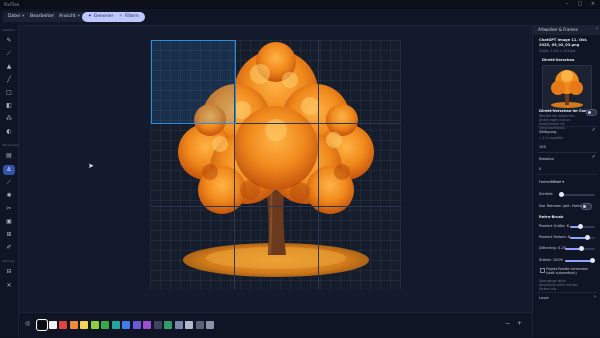 The width and height of the screenshot is (600, 338). I want to click on stamp-tool-icon: ⚓, so click(9, 170).